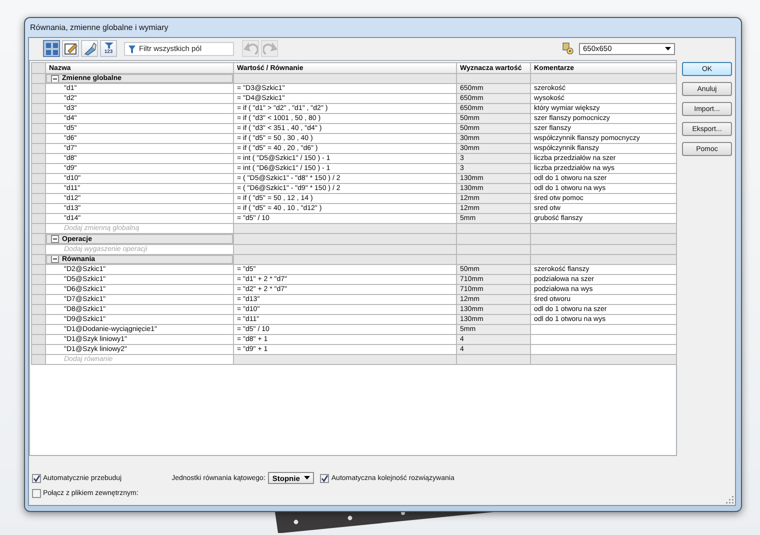  Describe the element at coordinates (729, 499) in the screenshot. I see `resize-grip-icon` at that location.